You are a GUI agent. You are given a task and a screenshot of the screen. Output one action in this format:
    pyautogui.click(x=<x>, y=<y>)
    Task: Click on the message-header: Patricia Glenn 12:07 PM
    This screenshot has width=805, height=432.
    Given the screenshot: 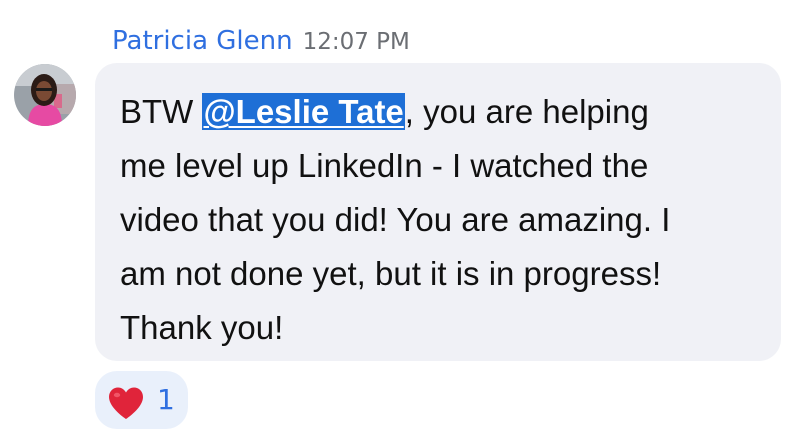 What is the action you would take?
    pyautogui.click(x=261, y=41)
    